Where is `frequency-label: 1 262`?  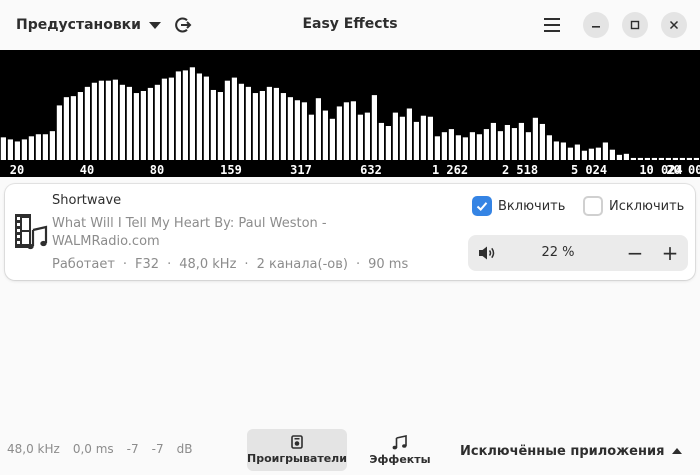 frequency-label: 1 262 is located at coordinates (450, 170).